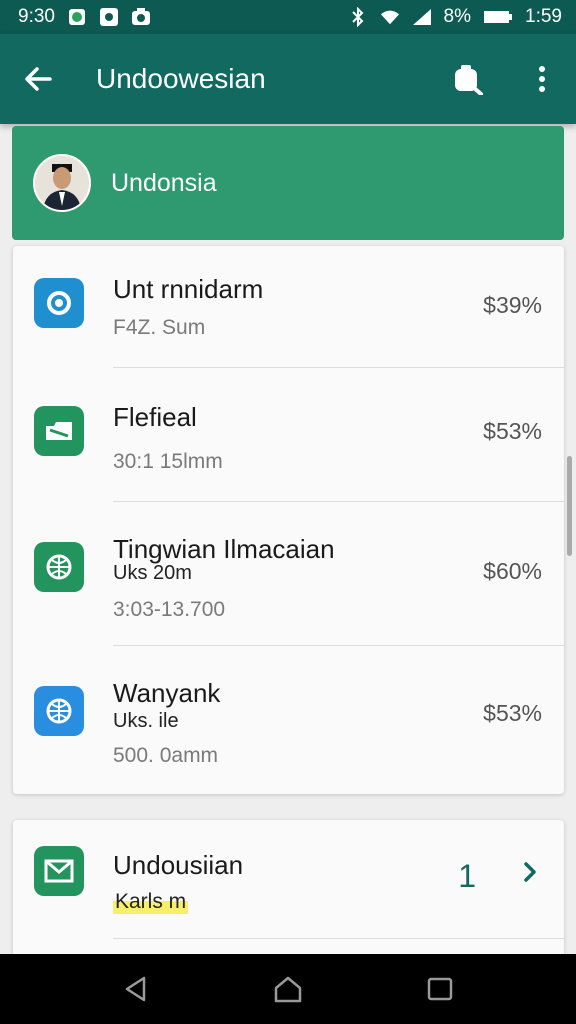 The width and height of the screenshot is (576, 1024). What do you see at coordinates (288, 183) in the screenshot?
I see `account-header: Undonsia` at bounding box center [288, 183].